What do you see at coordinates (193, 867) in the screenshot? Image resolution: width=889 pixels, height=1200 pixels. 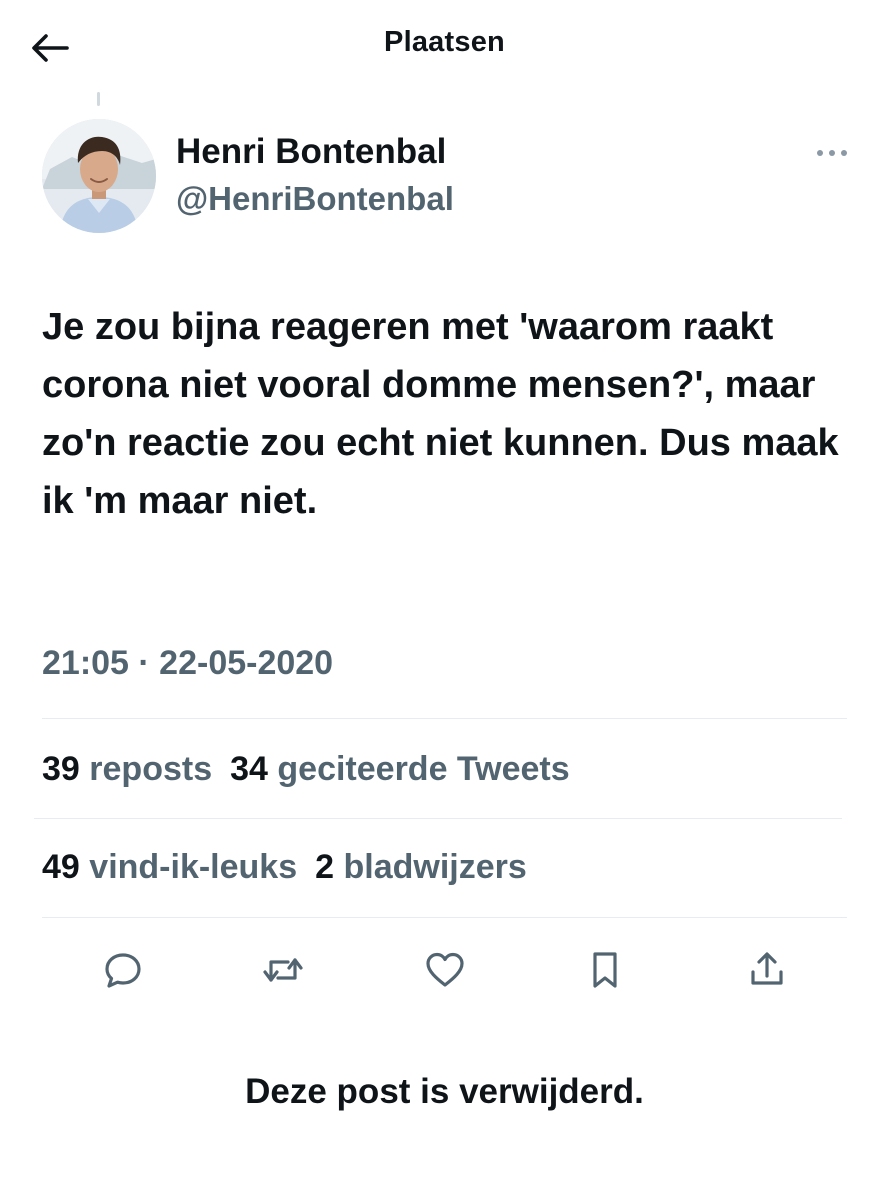 I see `likes-label: vind-ik-leuks` at bounding box center [193, 867].